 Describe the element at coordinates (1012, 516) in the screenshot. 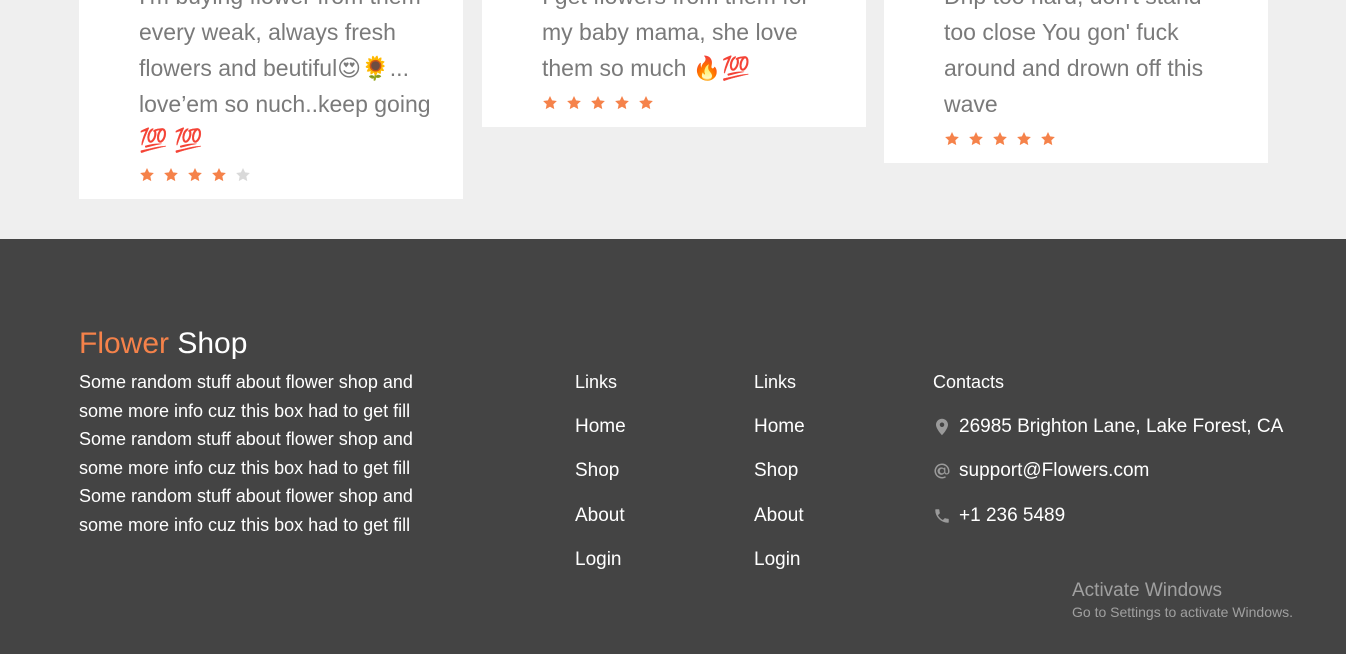

I see `phone-text: +1 236 5489` at that location.